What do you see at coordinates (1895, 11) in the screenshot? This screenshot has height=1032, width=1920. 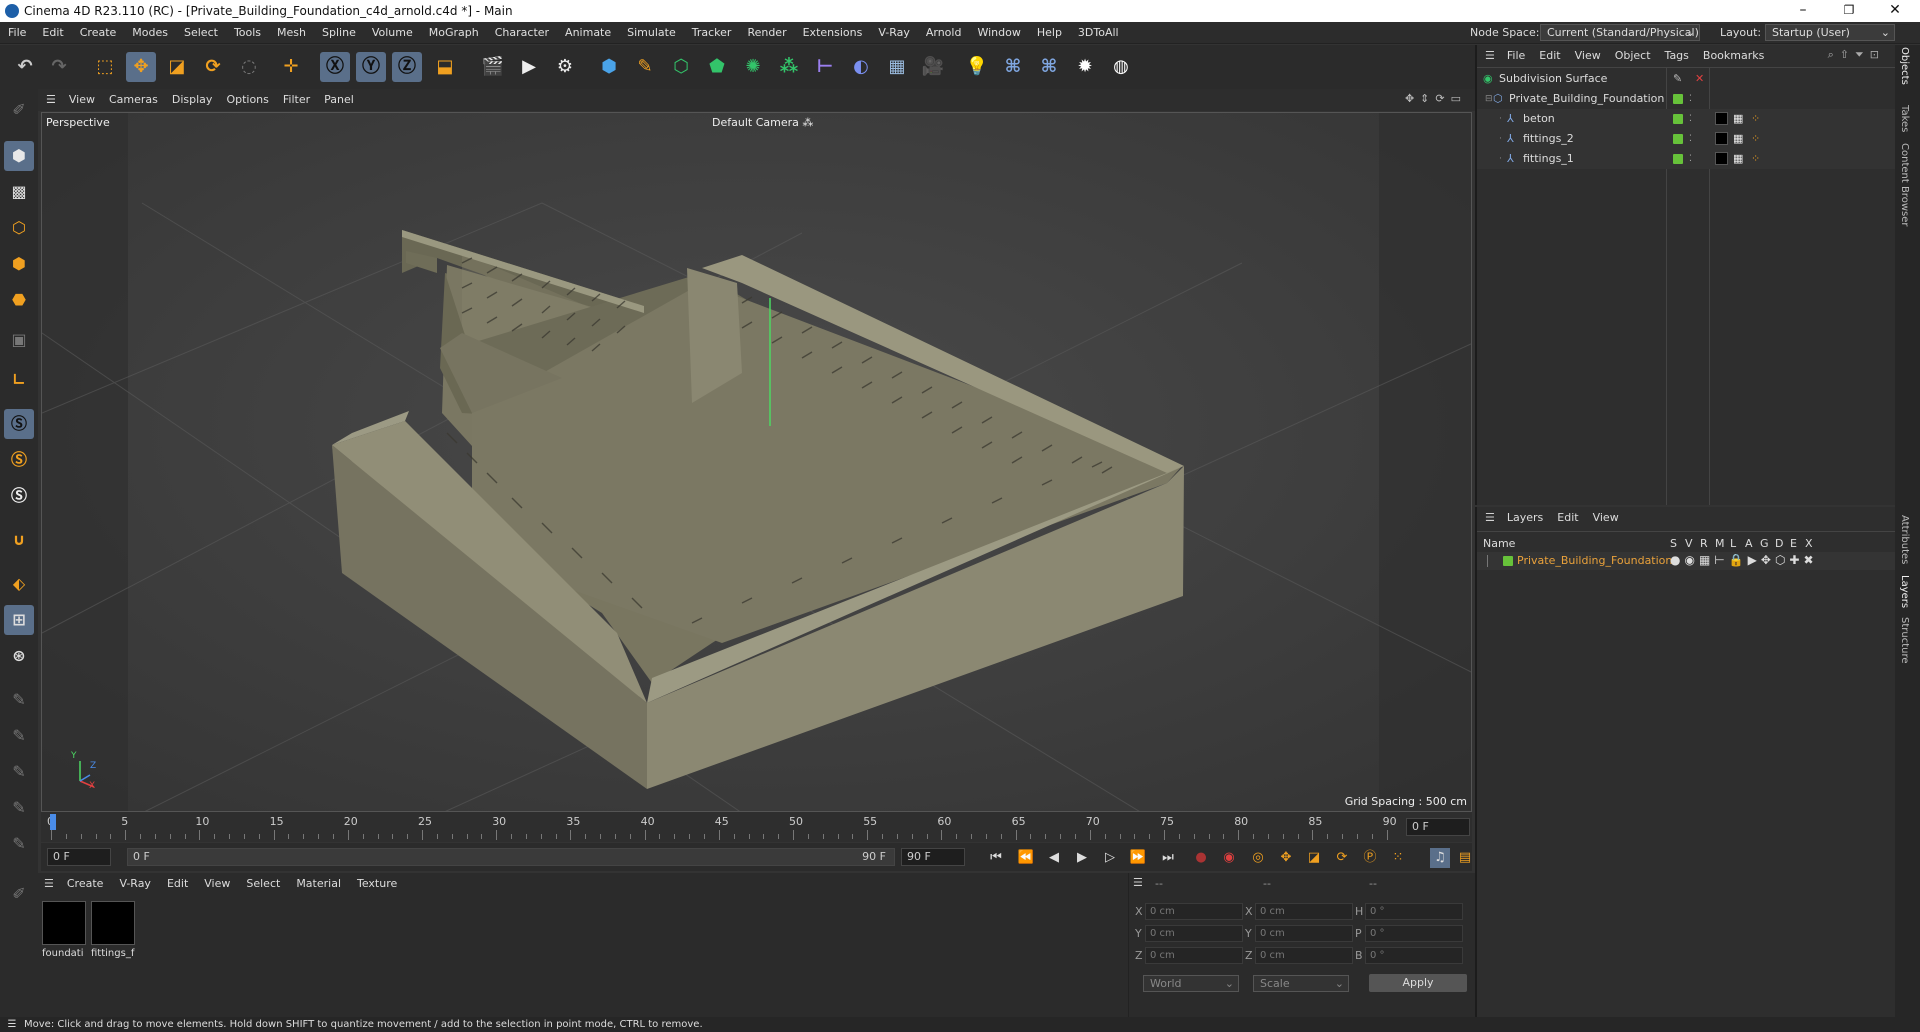 I see `close-button: ✕` at bounding box center [1895, 11].